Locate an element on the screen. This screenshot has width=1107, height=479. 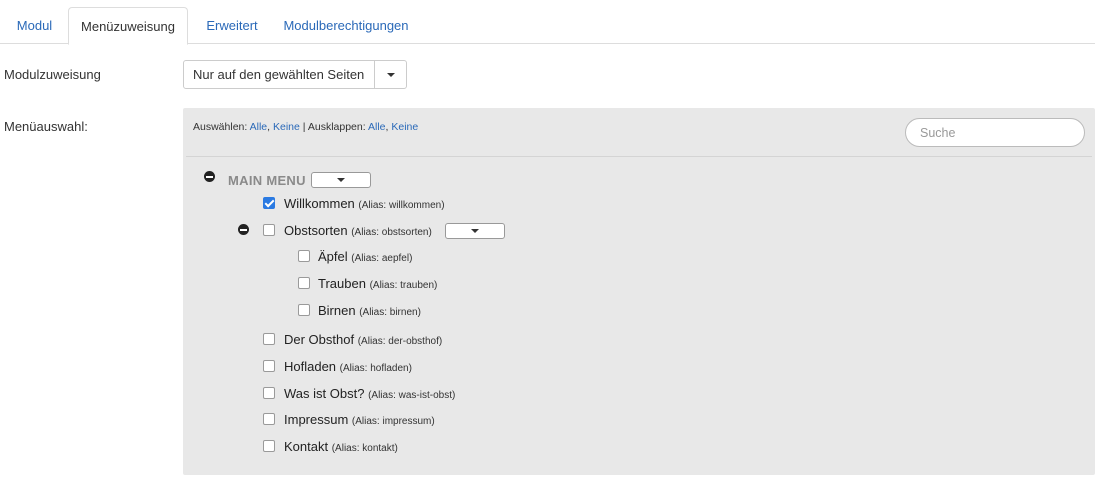
assignment-select: Nur auf den gewählten Seiten is located at coordinates (295, 74).